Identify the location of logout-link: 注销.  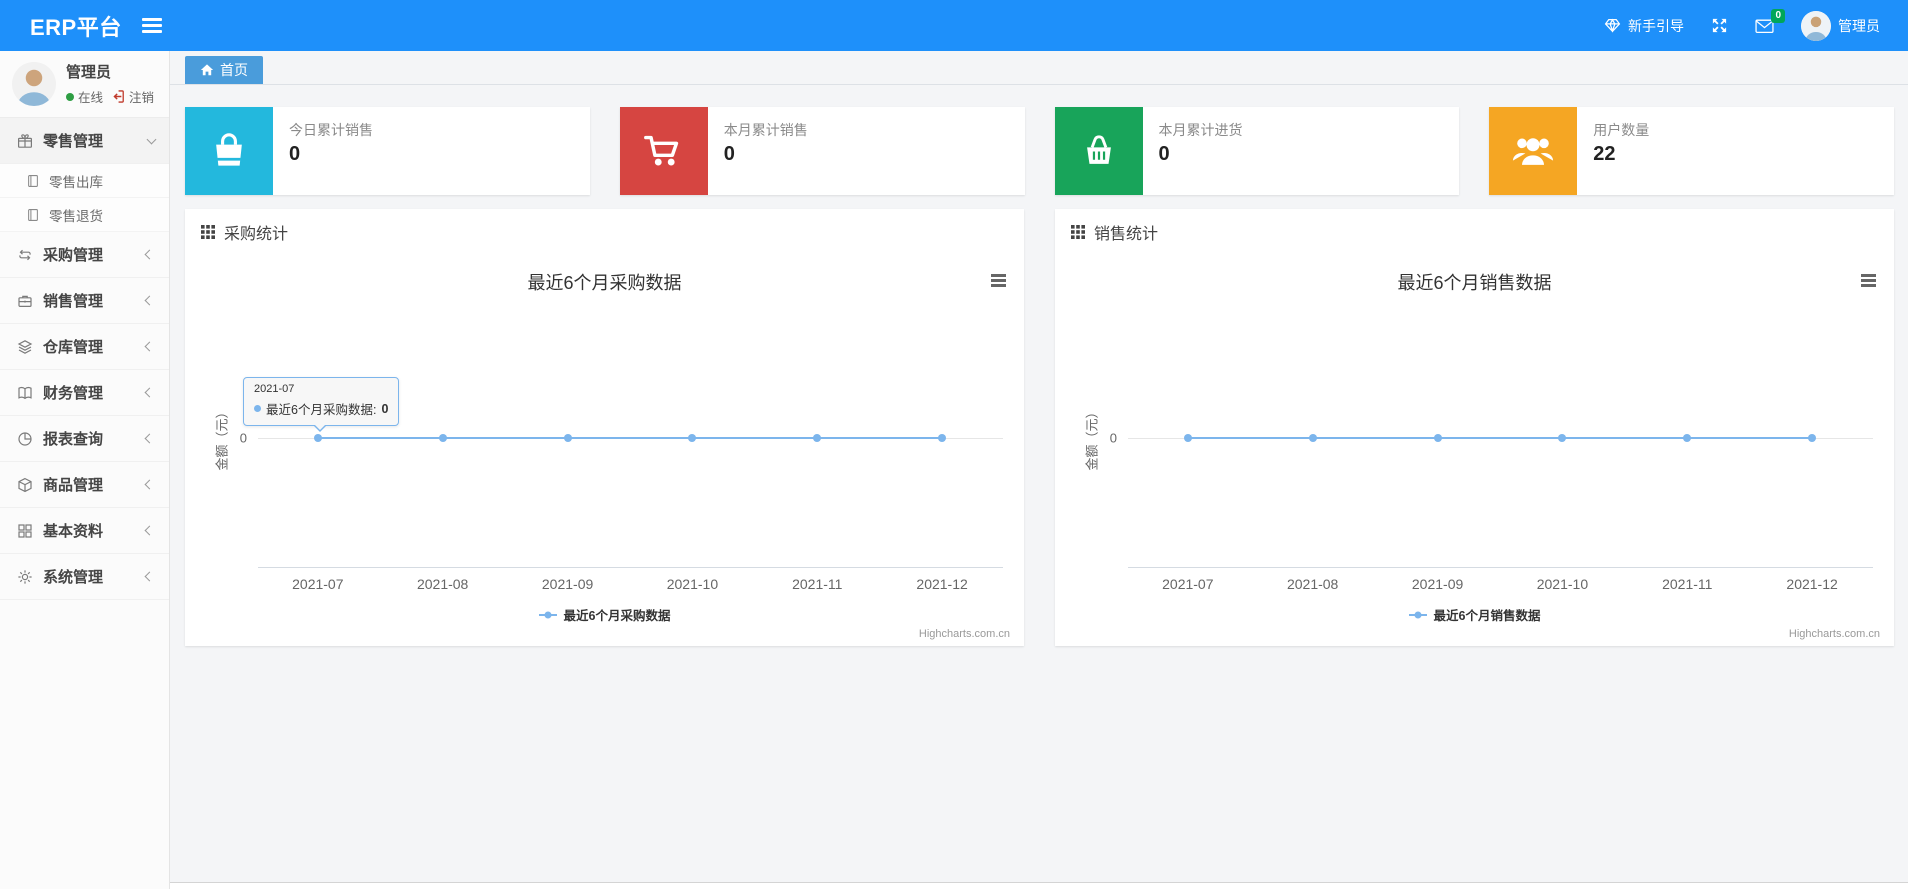
(133, 96).